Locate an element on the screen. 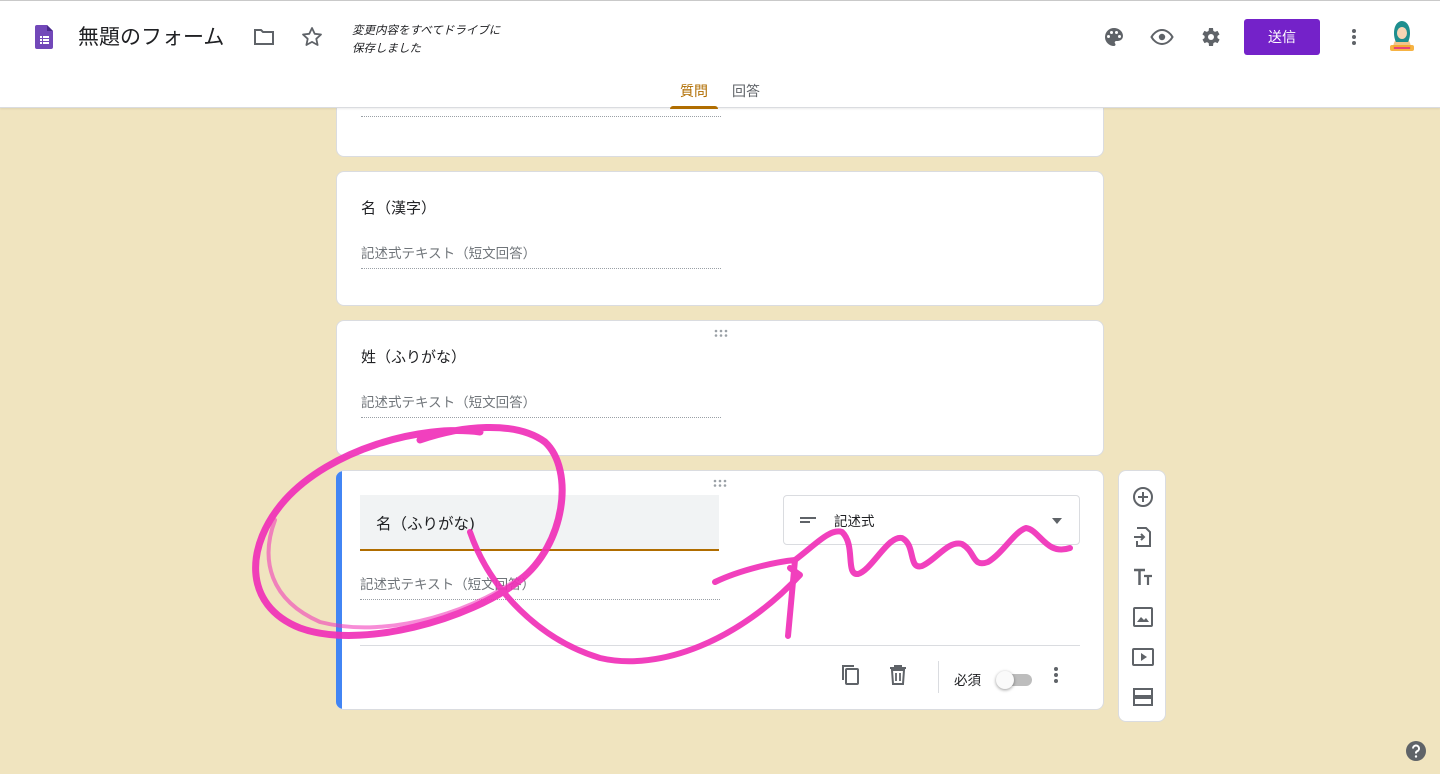  settings-gear-icon is located at coordinates (1210, 37).